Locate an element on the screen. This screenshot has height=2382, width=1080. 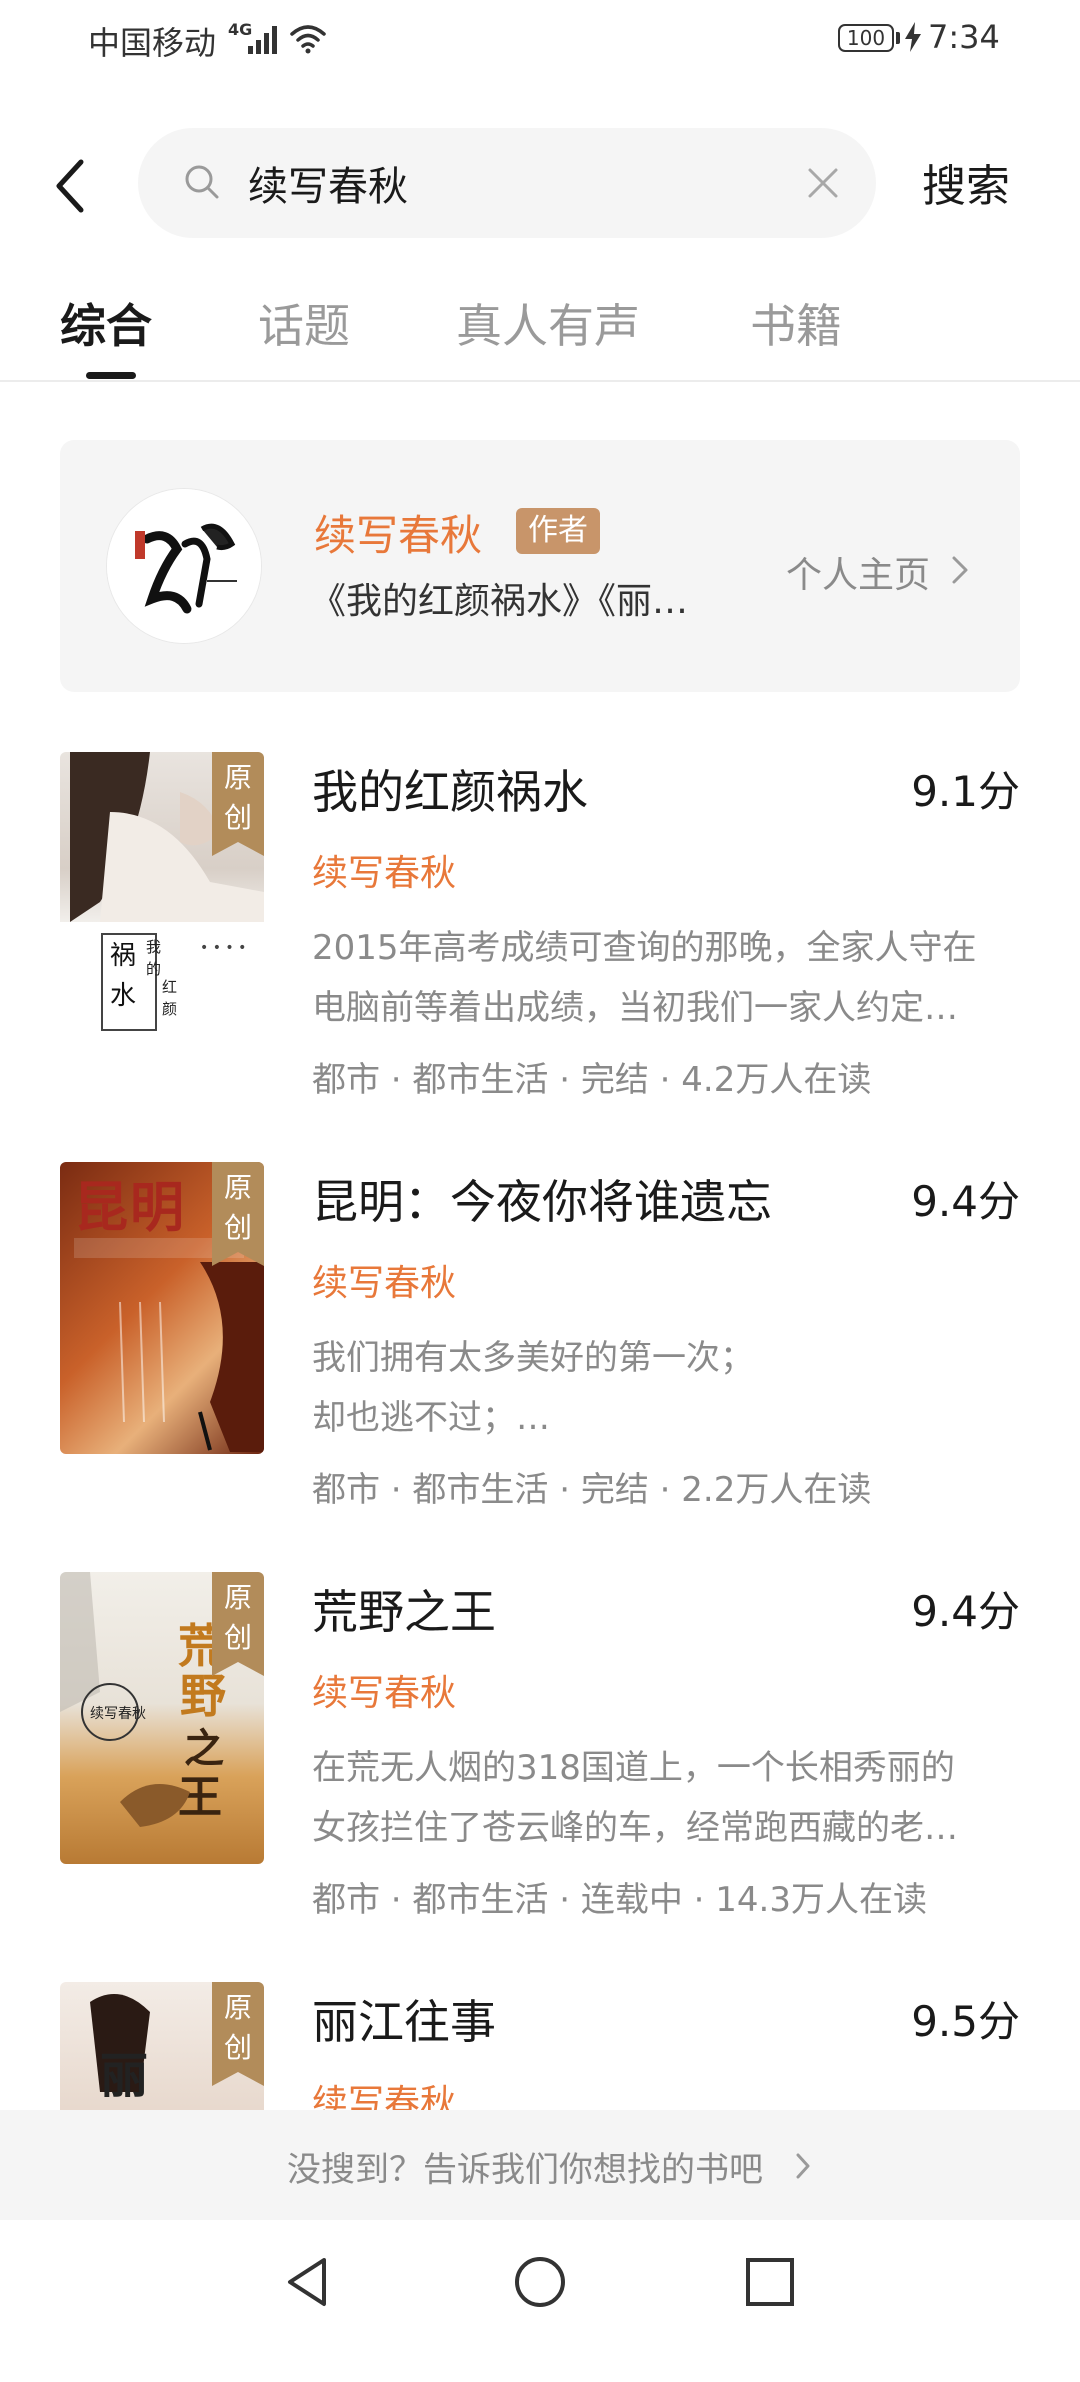
battery-icon: 100 is located at coordinates (866, 38).